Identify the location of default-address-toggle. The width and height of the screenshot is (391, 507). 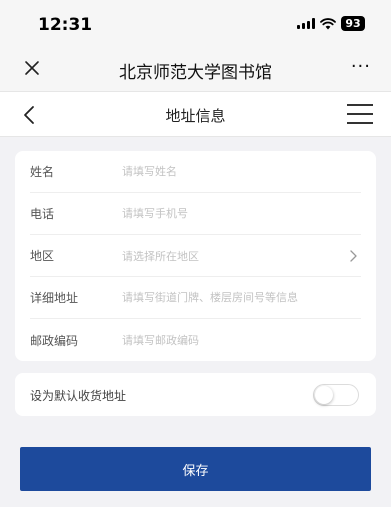
(336, 395).